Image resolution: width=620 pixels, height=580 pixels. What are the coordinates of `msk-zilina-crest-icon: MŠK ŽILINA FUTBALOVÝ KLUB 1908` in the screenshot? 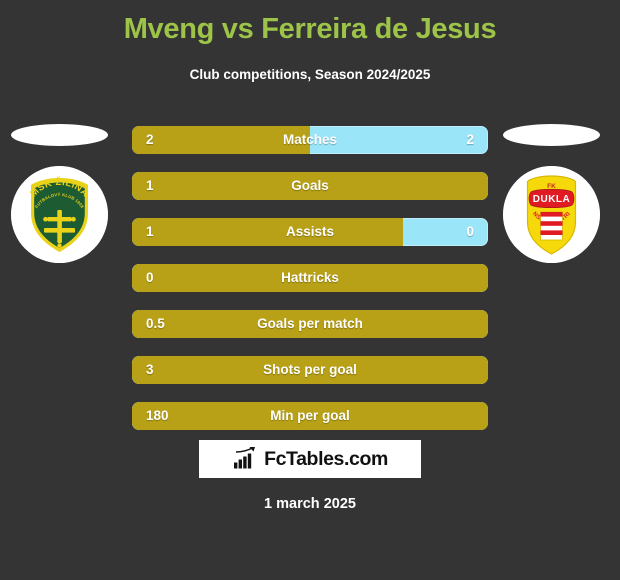 It's located at (59, 214).